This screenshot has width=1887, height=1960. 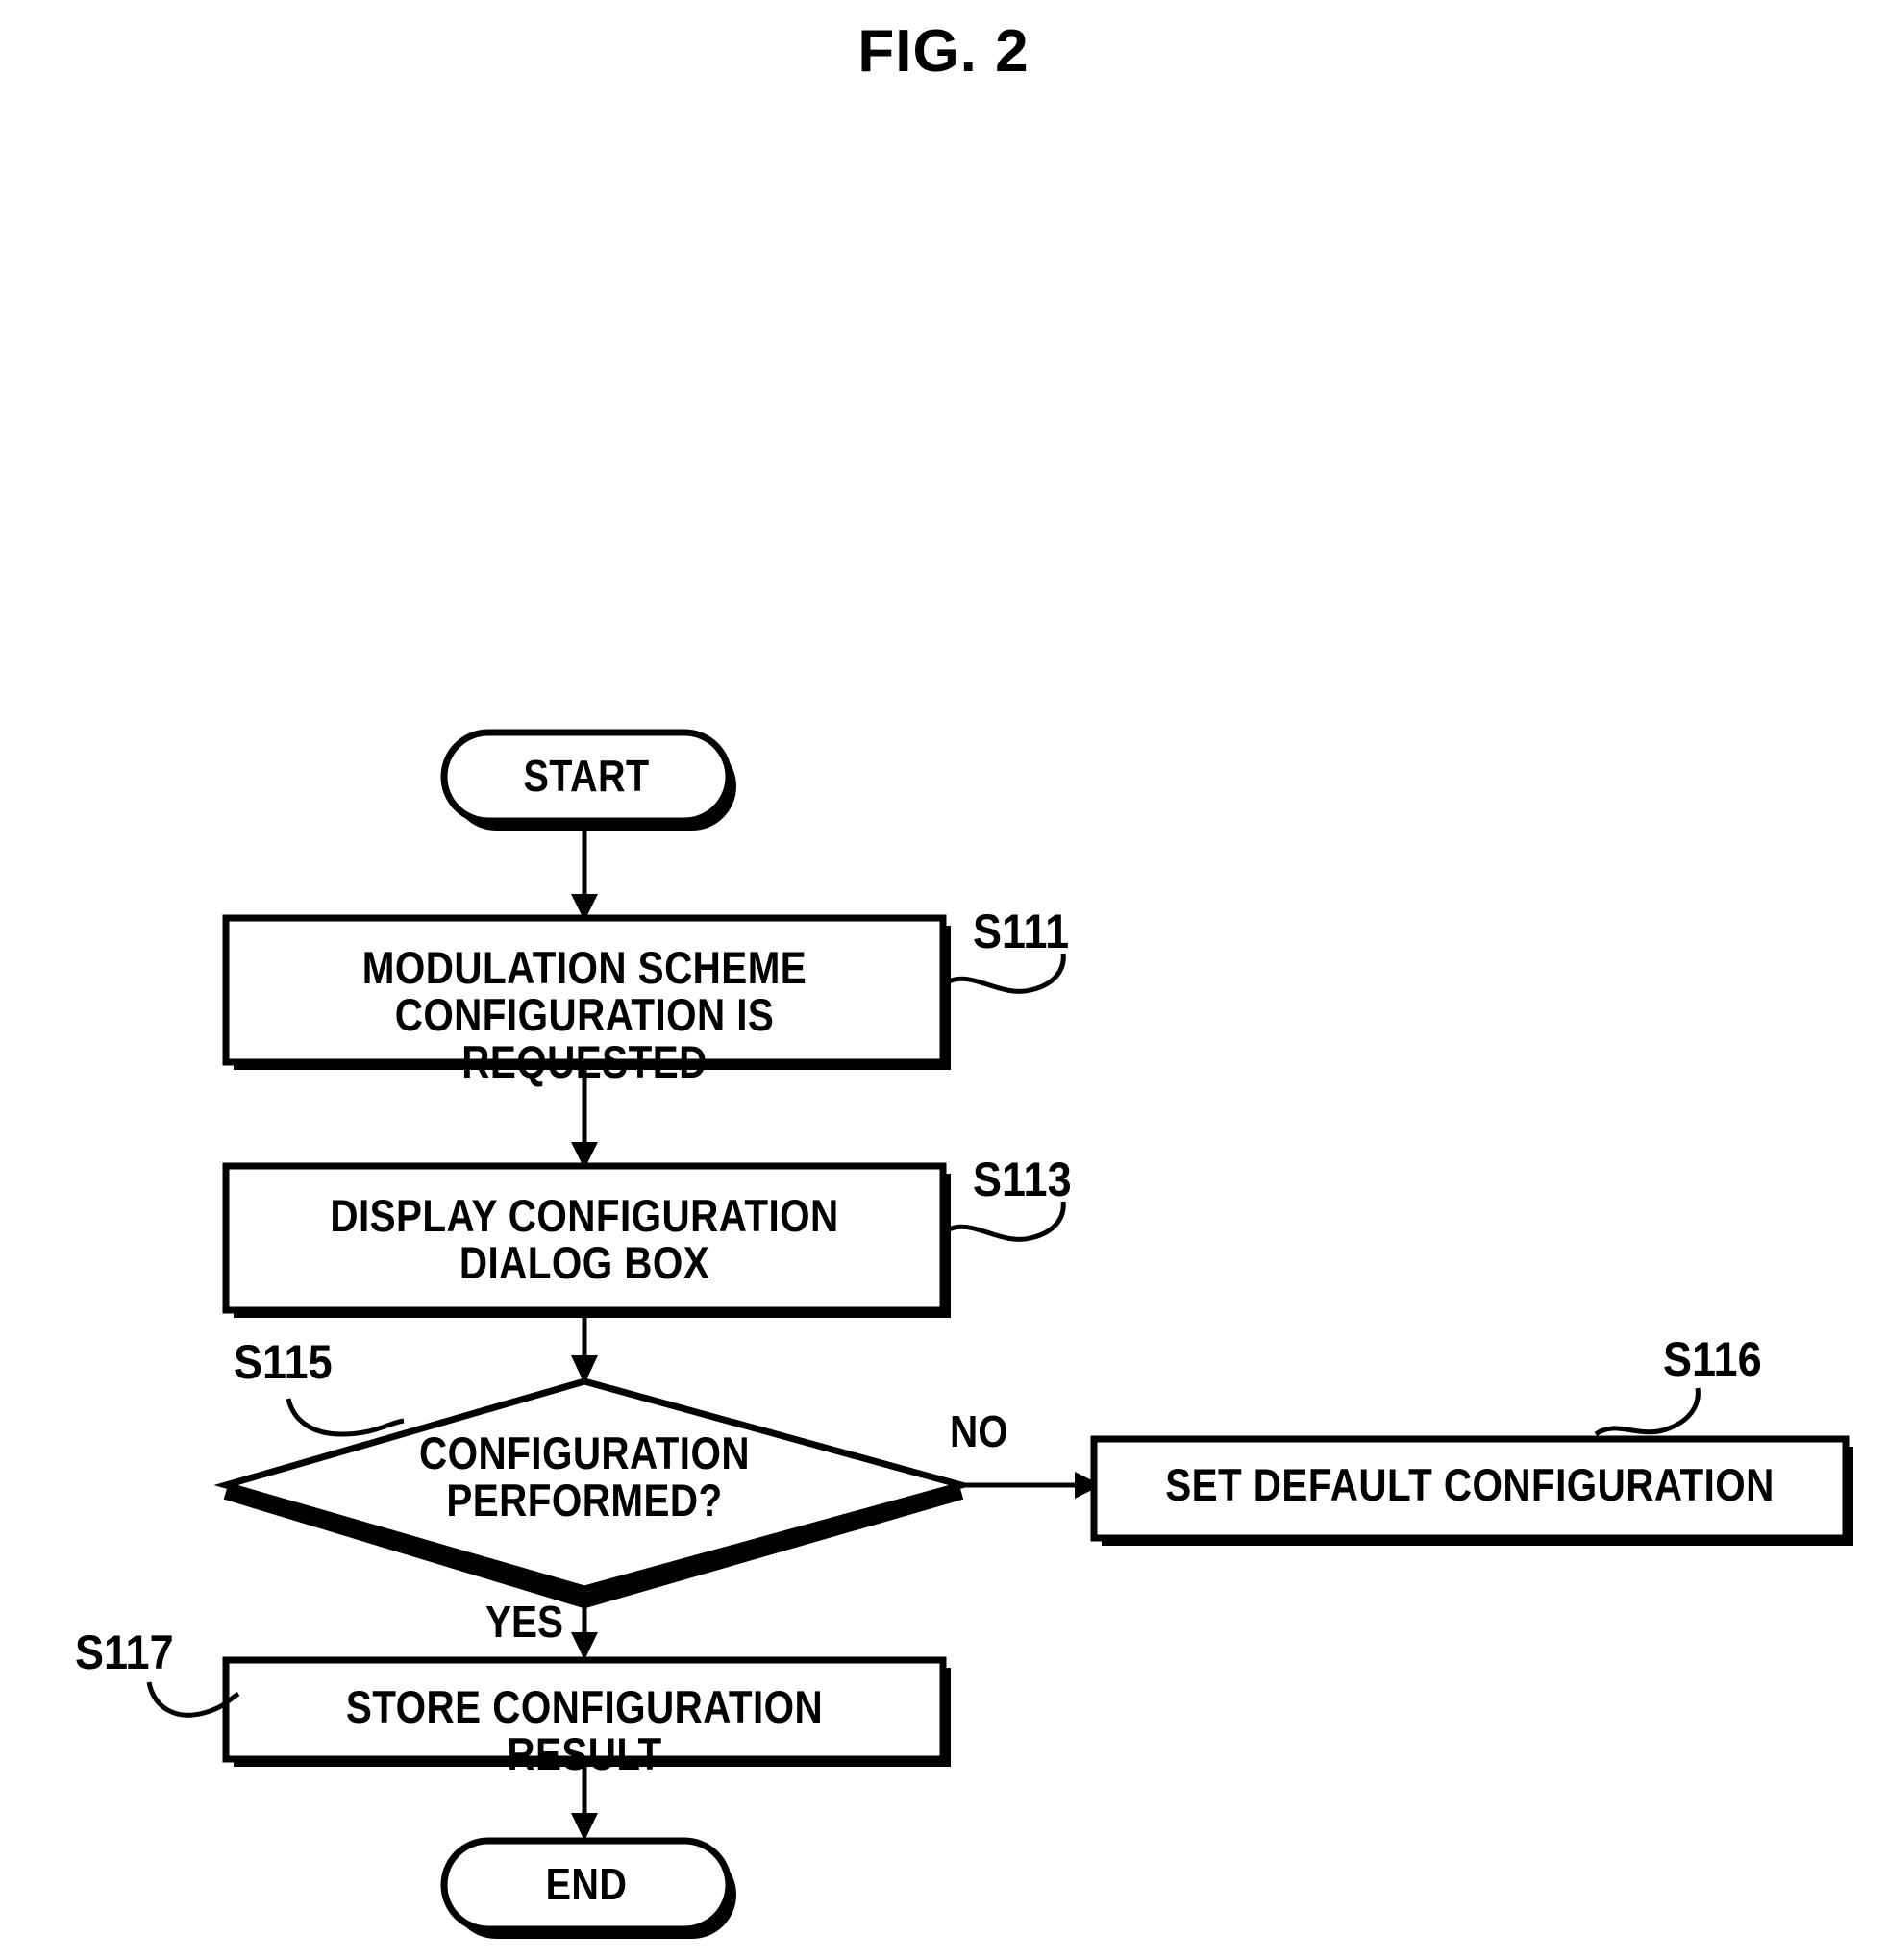 What do you see at coordinates (585, 1351) in the screenshot?
I see `connector-s113-to-s115` at bounding box center [585, 1351].